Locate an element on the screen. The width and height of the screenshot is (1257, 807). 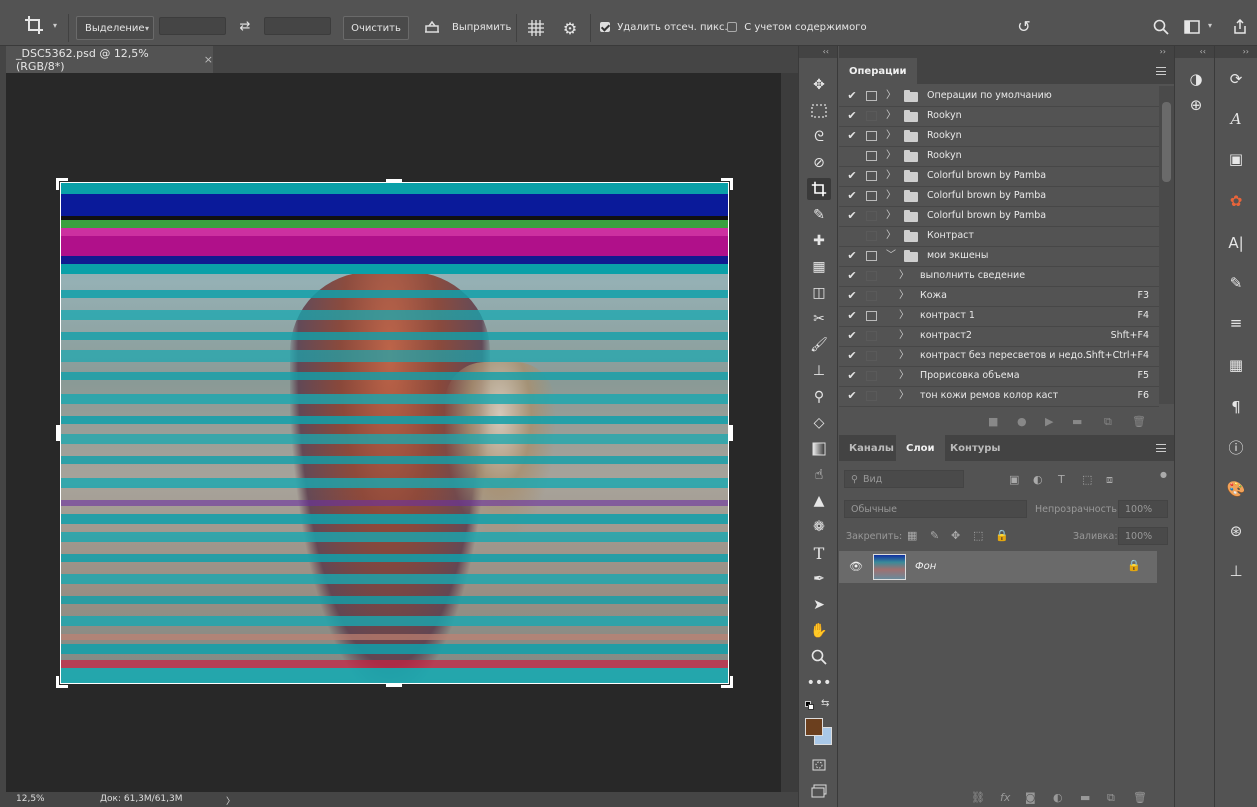
lock-all-icon: 🔒 is located at coordinates (1002, 535).